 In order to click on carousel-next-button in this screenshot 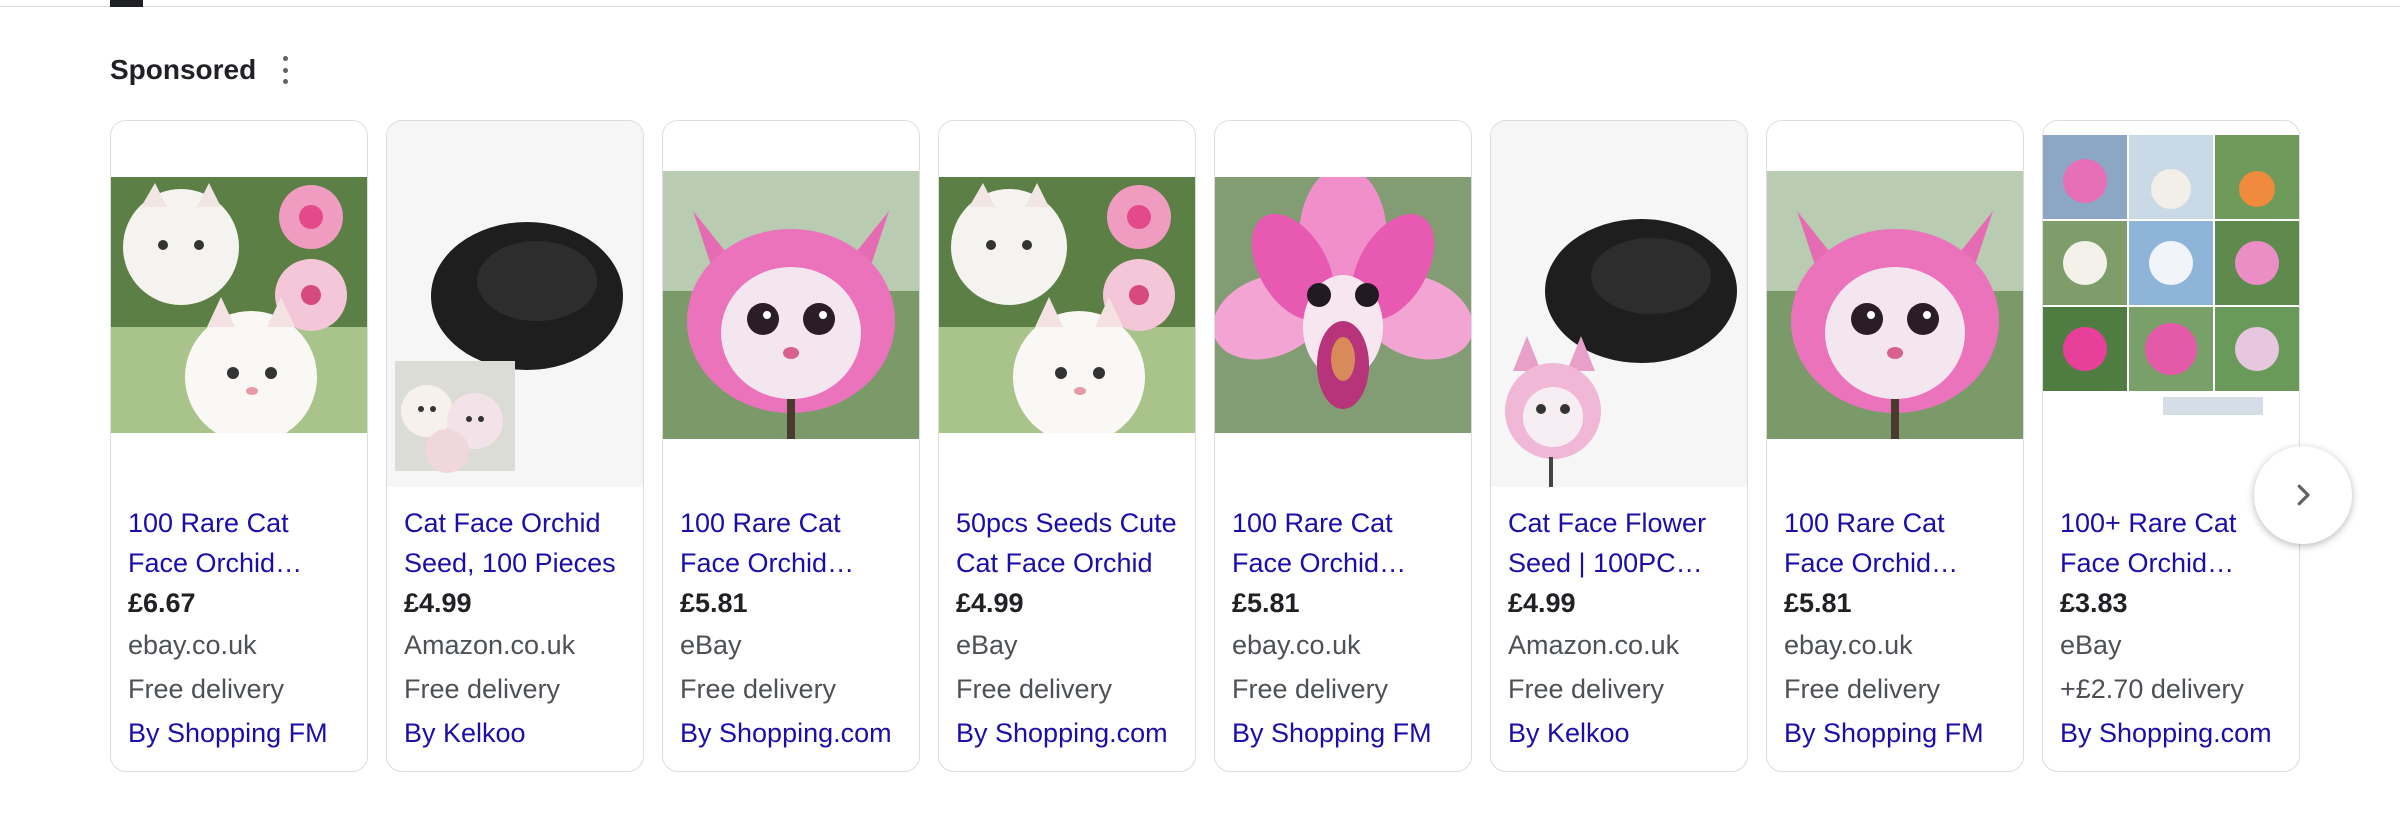, I will do `click(2303, 495)`.